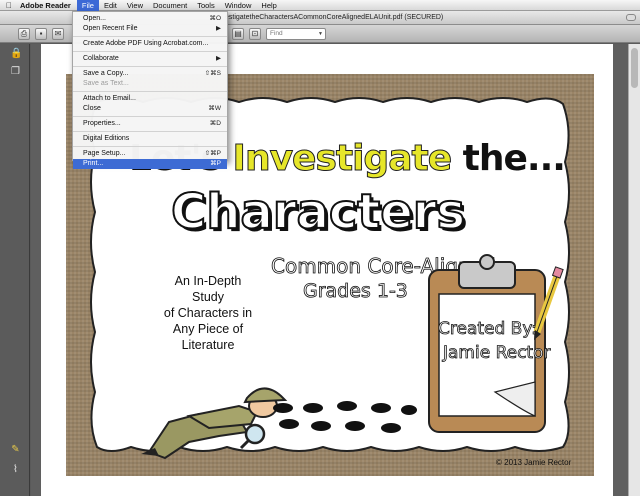  I want to click on find-placeholder: Find, so click(276, 33).